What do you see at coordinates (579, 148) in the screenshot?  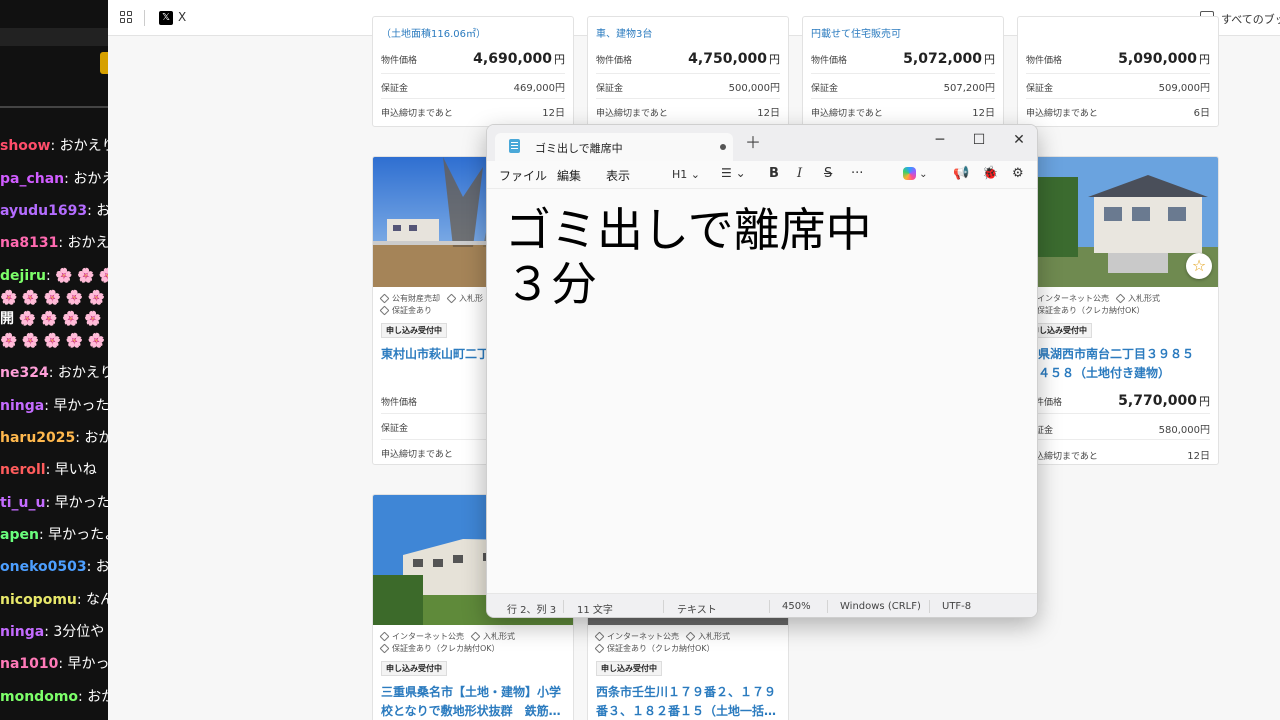 I see `tab-title: ゴミ出しで離席中` at bounding box center [579, 148].